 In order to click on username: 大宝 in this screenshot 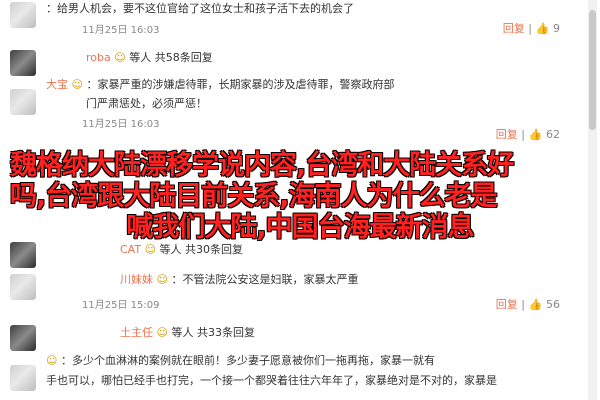, I will do `click(57, 84)`.